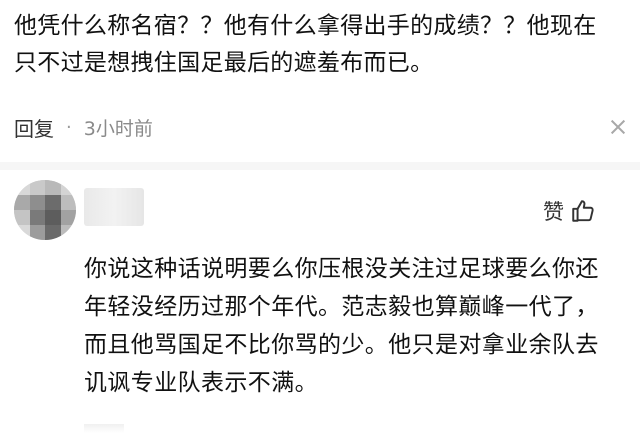 The width and height of the screenshot is (640, 433). What do you see at coordinates (104, 428) in the screenshot?
I see `next-item-partial` at bounding box center [104, 428].